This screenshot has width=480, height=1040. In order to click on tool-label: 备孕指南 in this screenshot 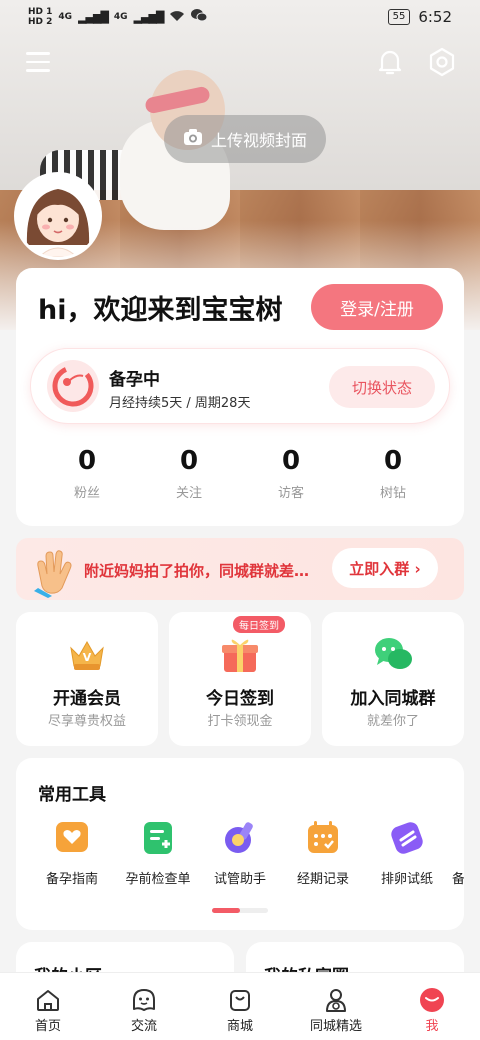, I will do `click(71, 879)`.